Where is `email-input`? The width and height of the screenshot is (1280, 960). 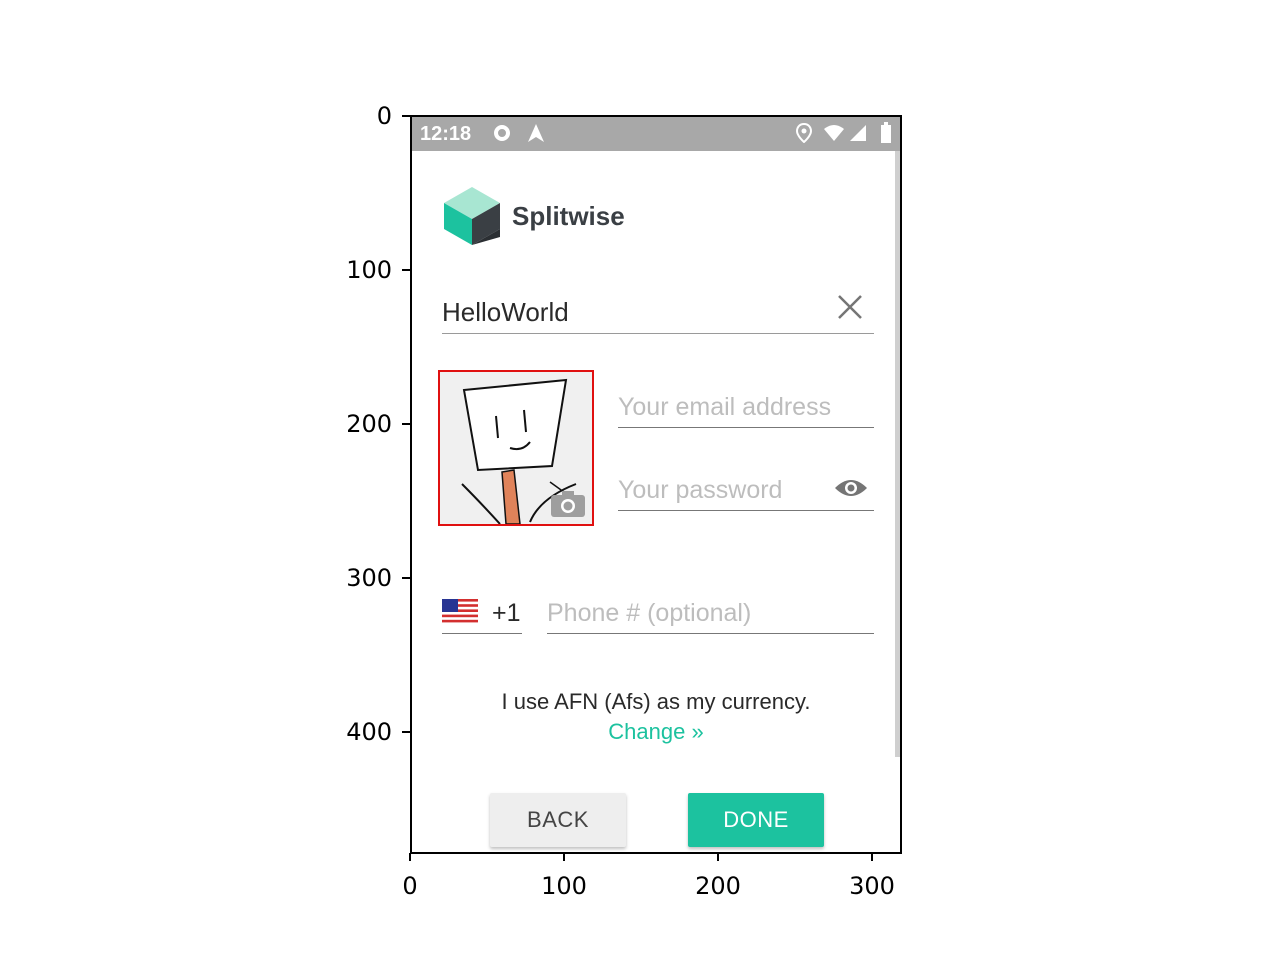 email-input is located at coordinates (746, 407).